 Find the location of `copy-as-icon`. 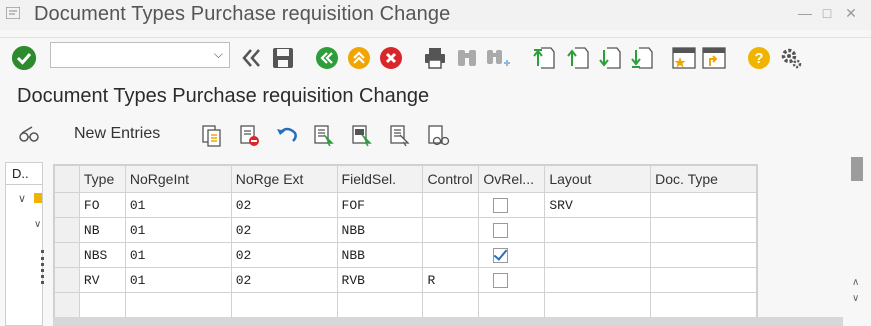

copy-as-icon is located at coordinates (212, 136).